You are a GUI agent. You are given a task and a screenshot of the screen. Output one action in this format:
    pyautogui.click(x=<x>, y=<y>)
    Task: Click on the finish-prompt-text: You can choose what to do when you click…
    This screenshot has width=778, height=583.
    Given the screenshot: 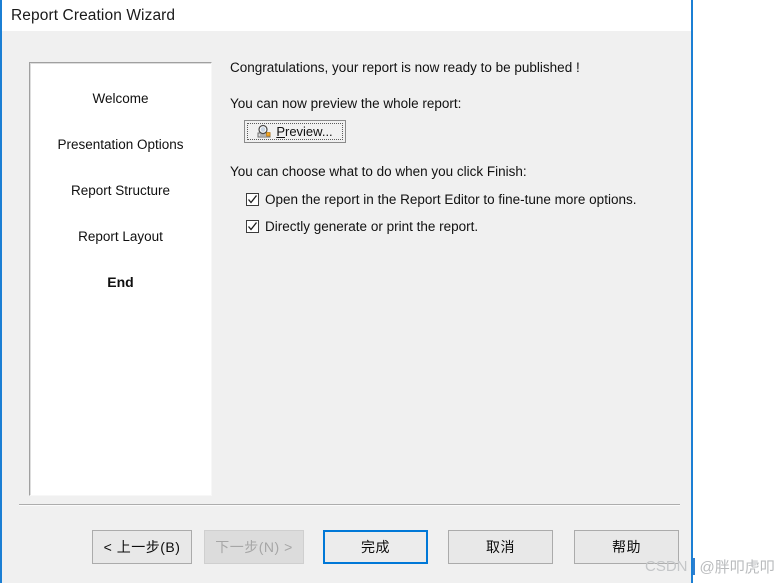 What is the action you would take?
    pyautogui.click(x=378, y=171)
    